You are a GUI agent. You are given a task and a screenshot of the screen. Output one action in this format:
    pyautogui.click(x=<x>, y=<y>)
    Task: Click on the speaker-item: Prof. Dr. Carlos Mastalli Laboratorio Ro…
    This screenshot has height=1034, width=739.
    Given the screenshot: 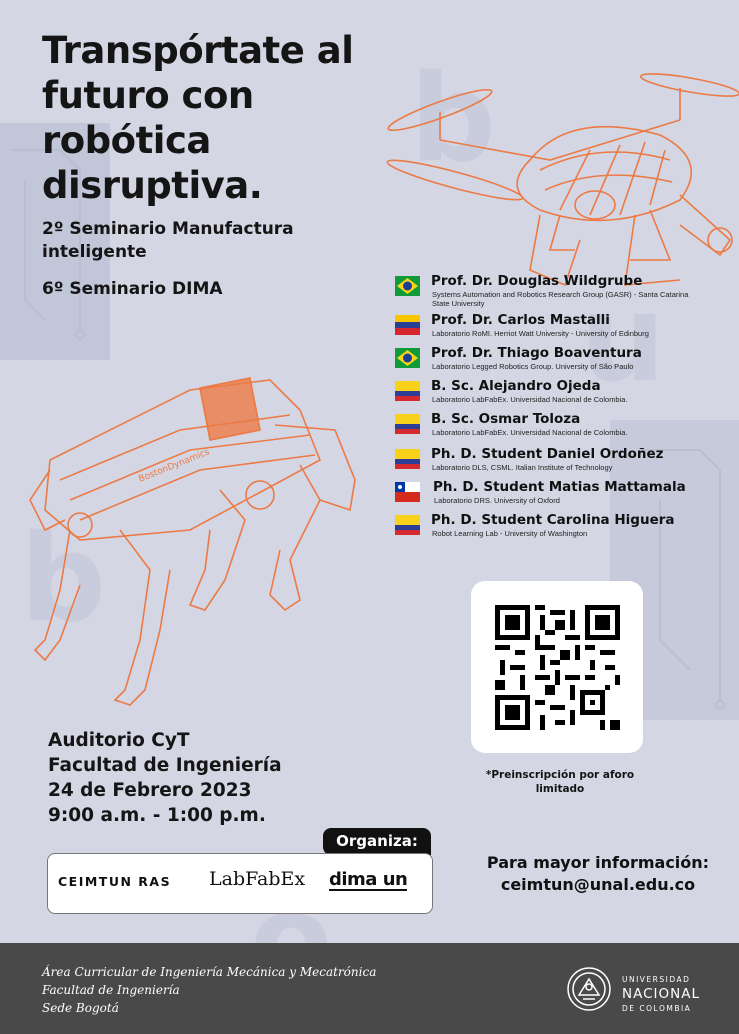 What is the action you would take?
    pyautogui.click(x=560, y=328)
    